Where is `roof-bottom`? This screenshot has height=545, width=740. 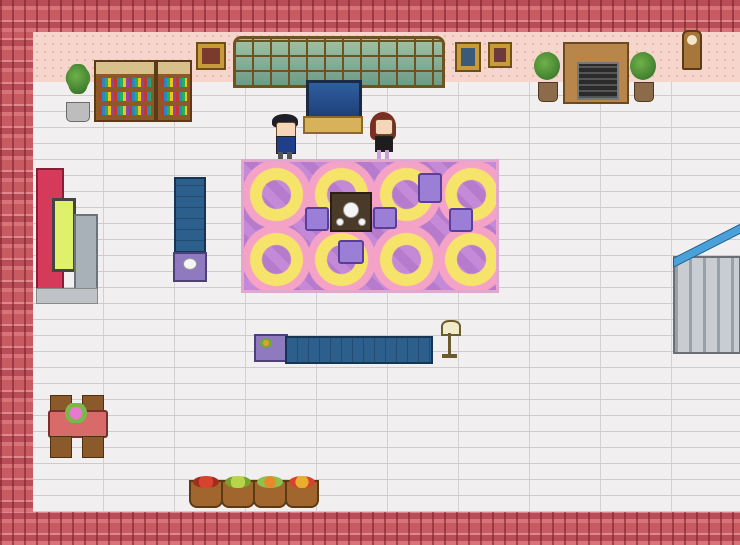 roof-bottom is located at coordinates (370, 528).